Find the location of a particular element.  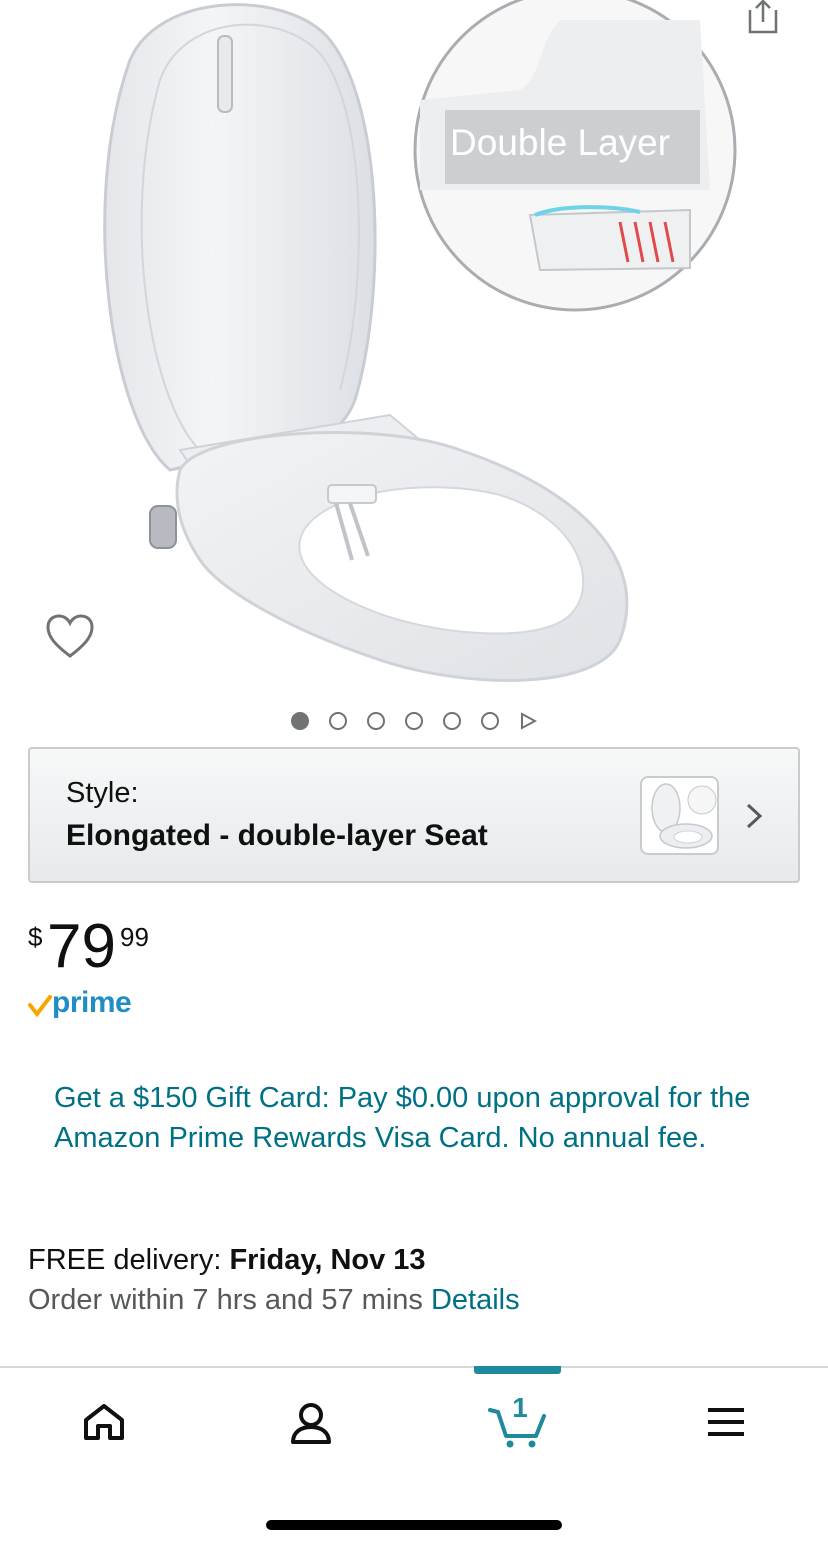

prime-check-icon is located at coordinates (40, 1006).